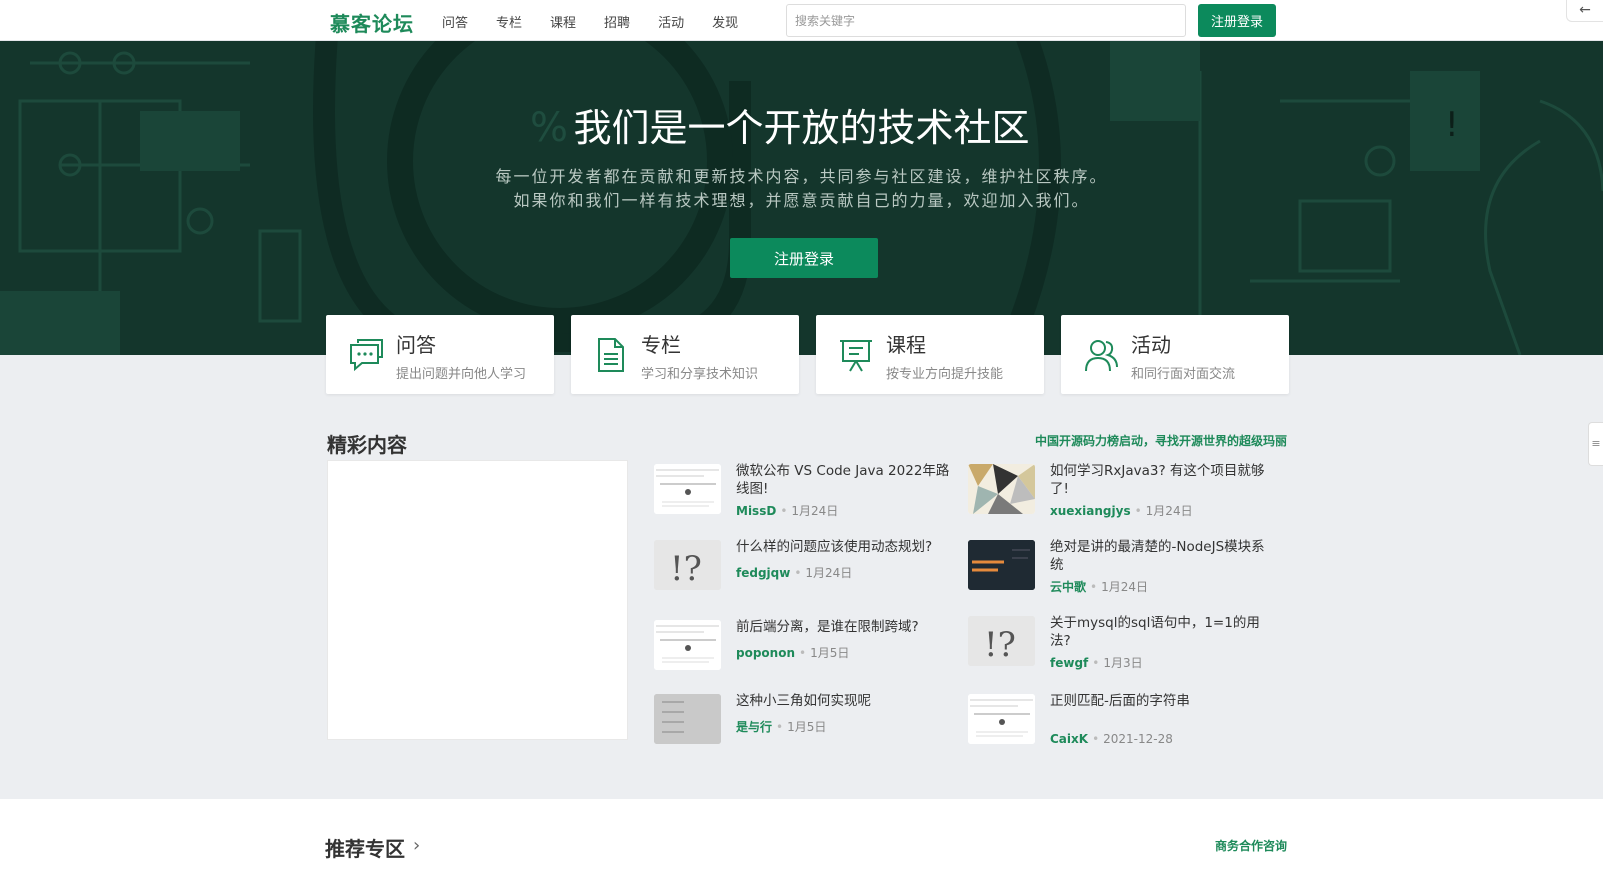 The image size is (1603, 879). Describe the element at coordinates (1237, 20) in the screenshot. I see `login-register-button: 注册登录` at that location.